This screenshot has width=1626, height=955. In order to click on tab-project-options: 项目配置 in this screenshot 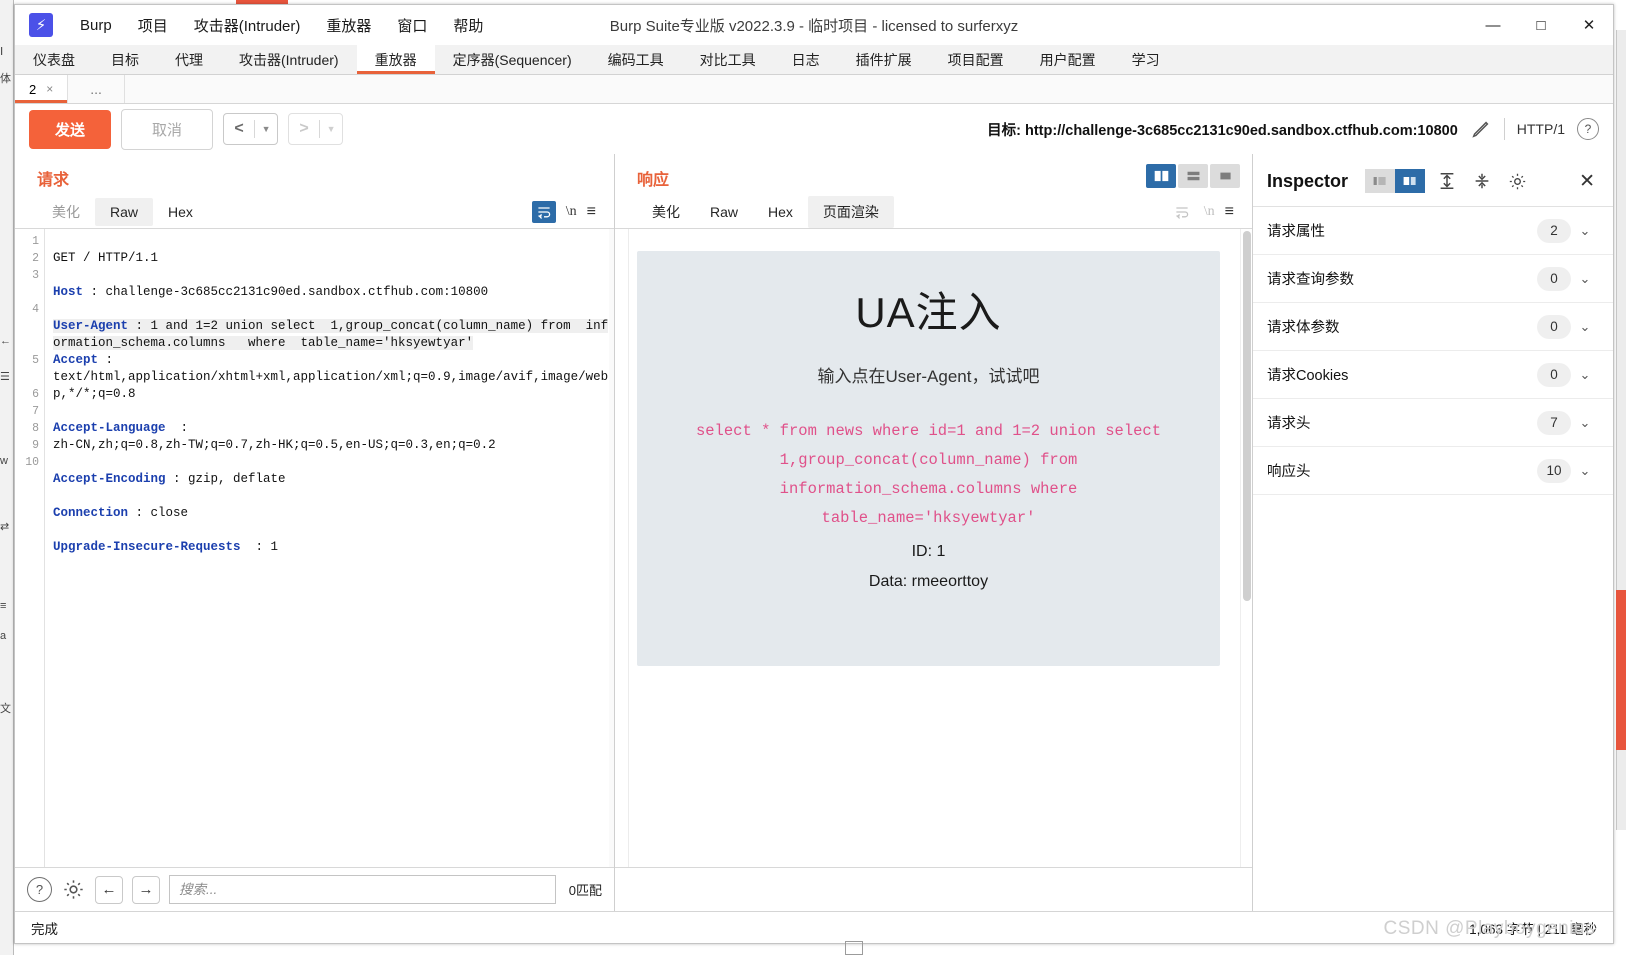, I will do `click(976, 59)`.